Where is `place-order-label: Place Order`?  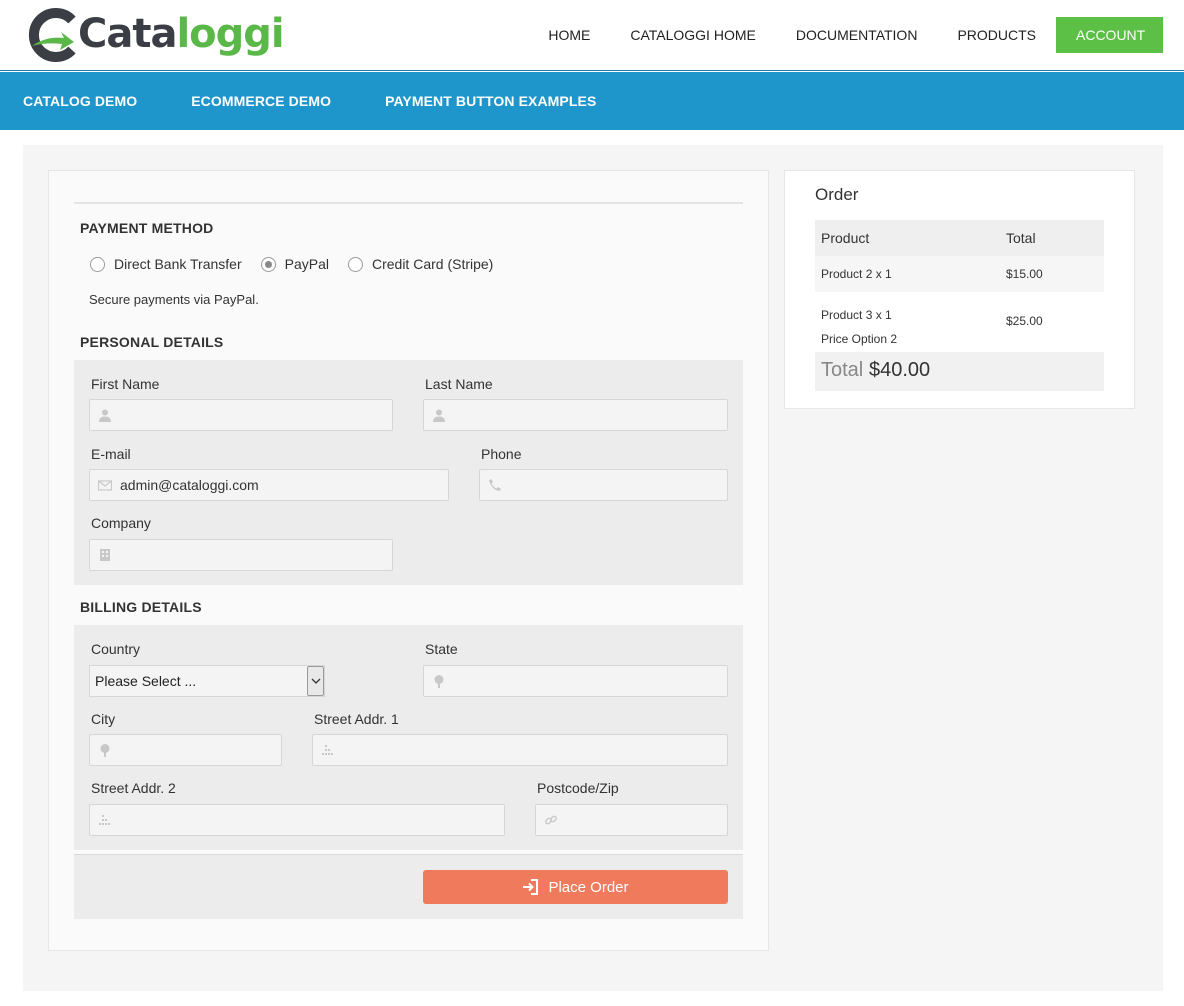 place-order-label: Place Order is located at coordinates (588, 887).